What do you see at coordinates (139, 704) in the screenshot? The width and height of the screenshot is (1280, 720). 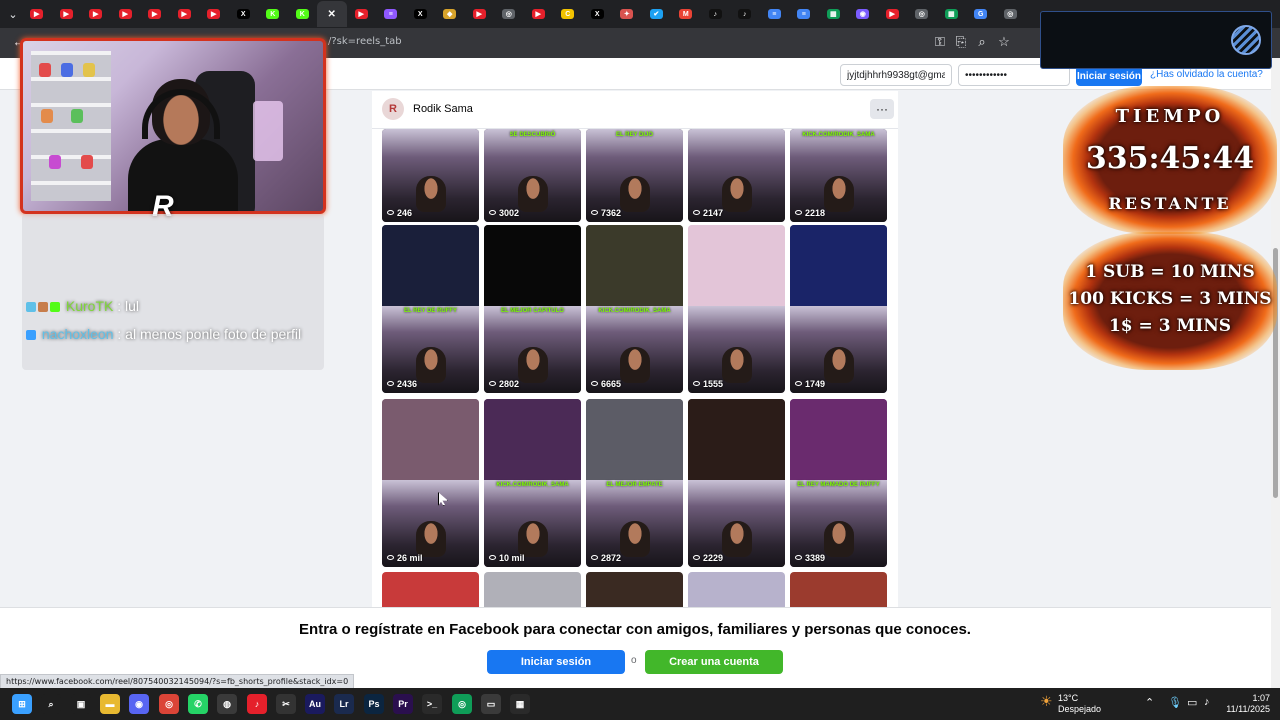 I see `discord-icon: ◉` at bounding box center [139, 704].